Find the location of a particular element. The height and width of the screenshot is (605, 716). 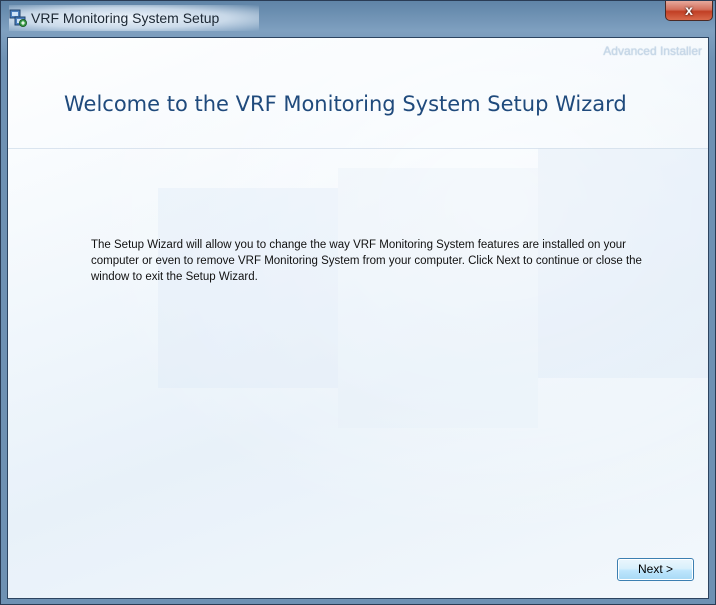

close-button: x is located at coordinates (689, 11).